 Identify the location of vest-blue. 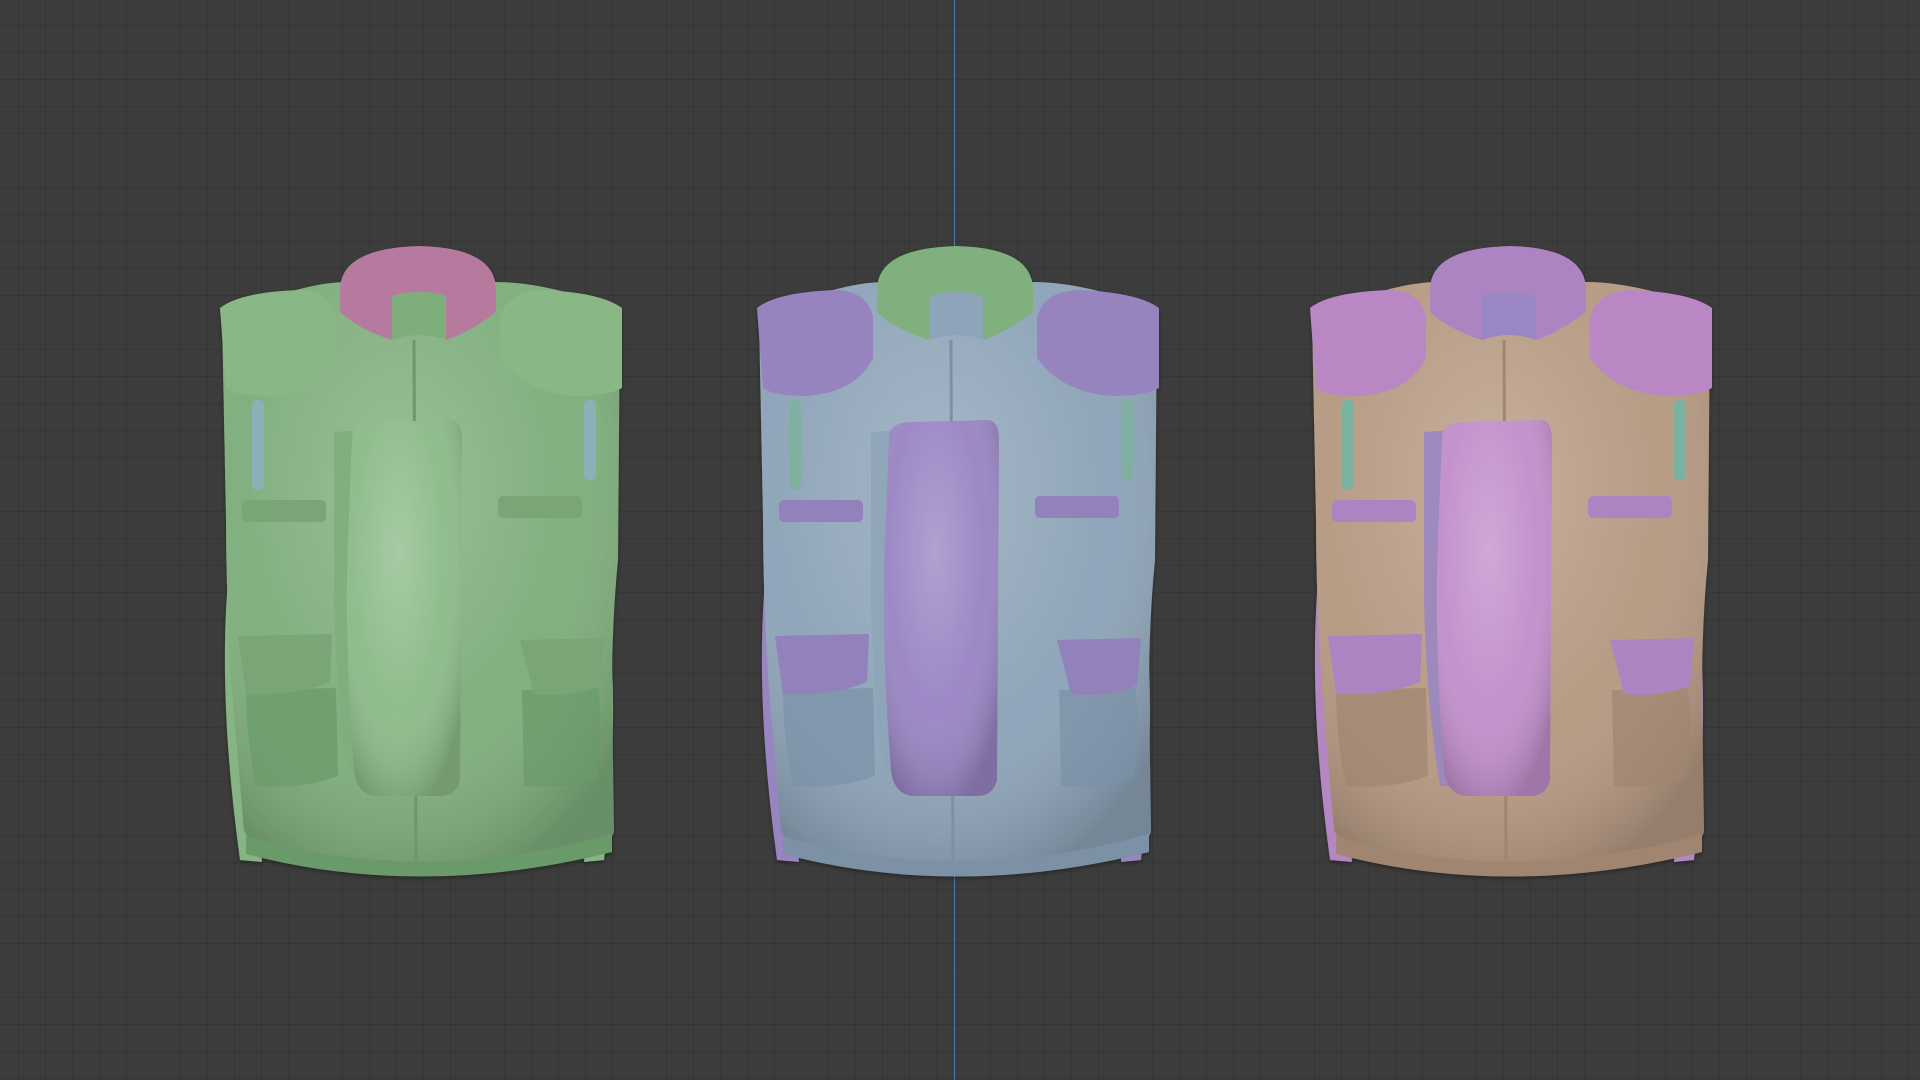
(958, 561).